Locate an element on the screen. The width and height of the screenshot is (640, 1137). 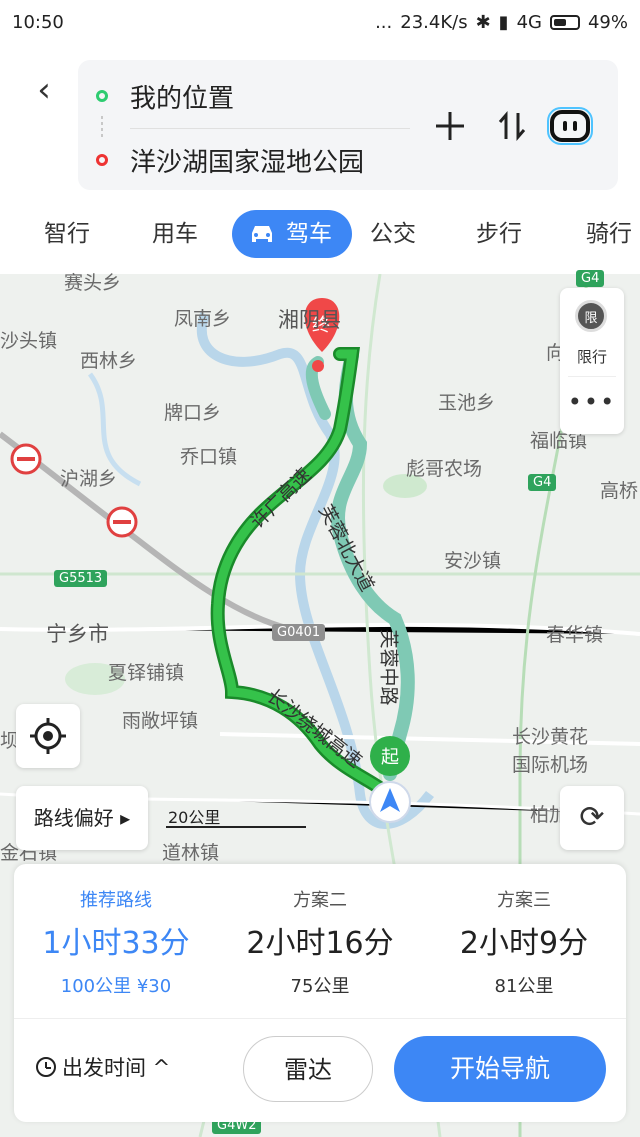
plan-time: 2小时16分 is located at coordinates (320, 943).